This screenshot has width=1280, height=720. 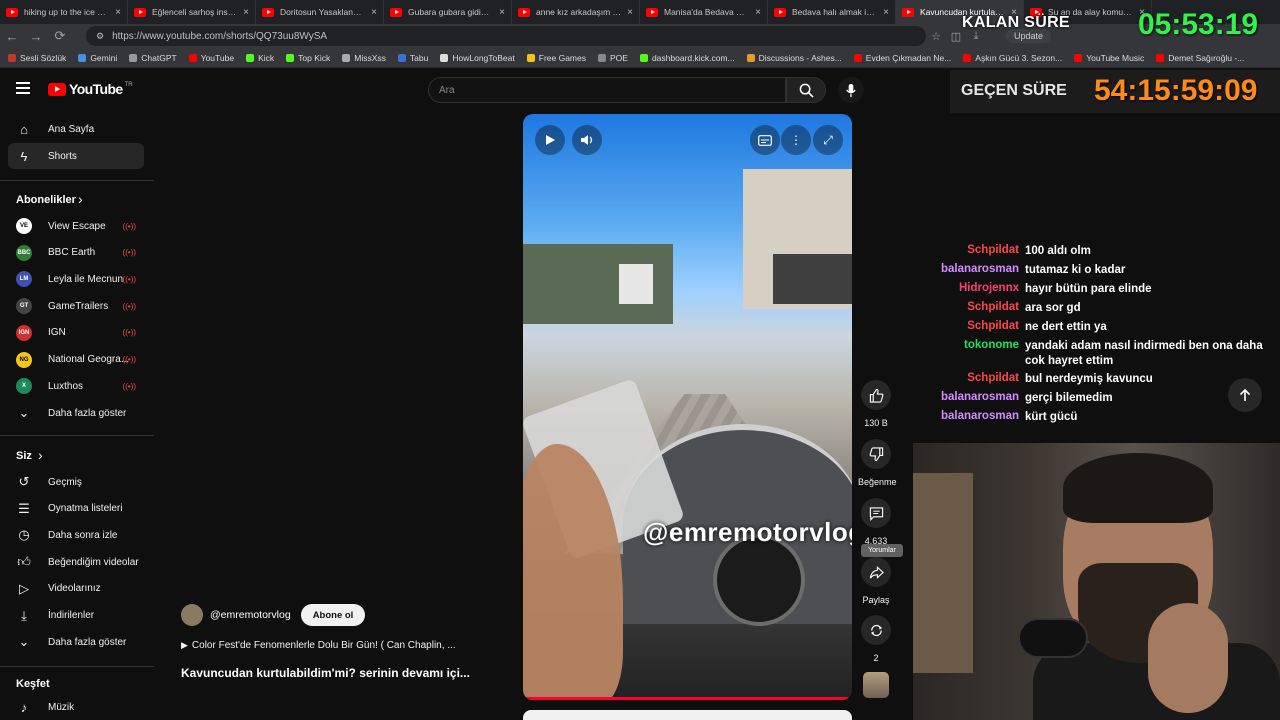 I want to click on live-indicator-icon: ((•)), so click(x=129, y=253).